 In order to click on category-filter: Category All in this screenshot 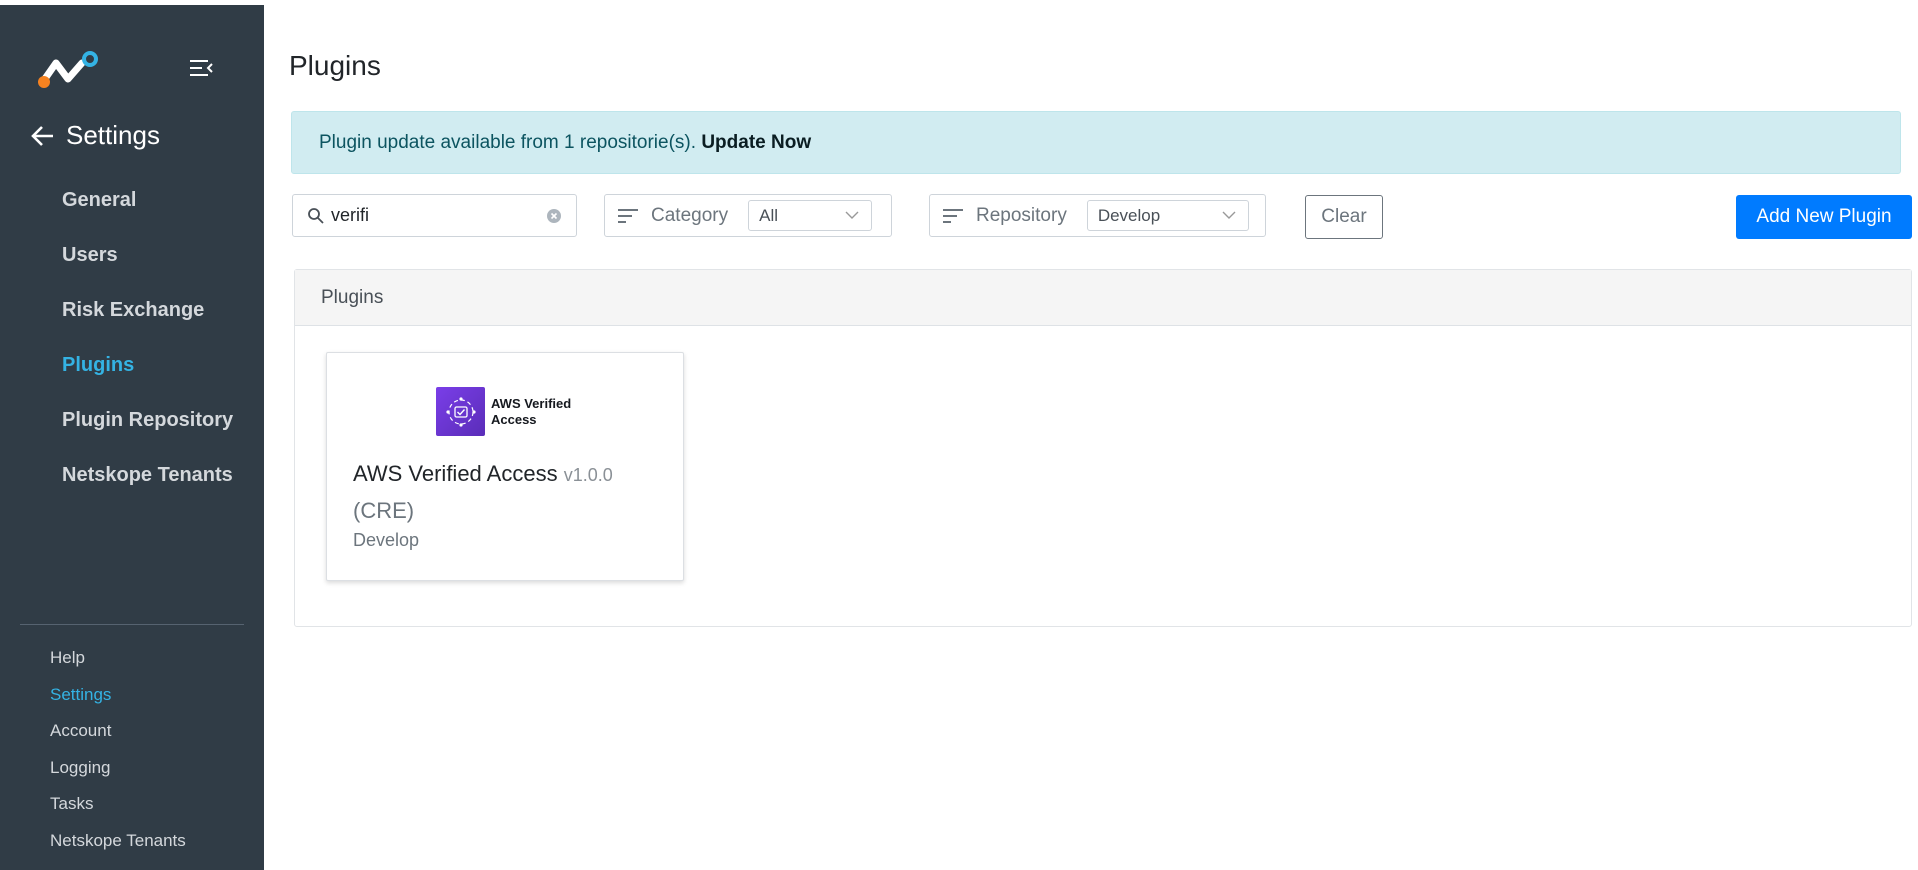, I will do `click(748, 215)`.